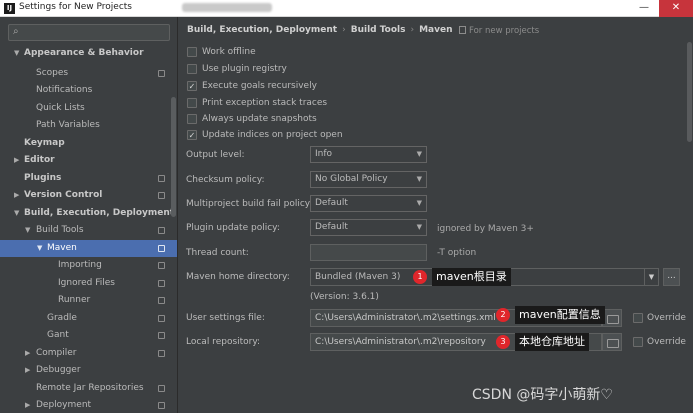 The image size is (693, 413). What do you see at coordinates (676, 8) in the screenshot?
I see `close-button: ✕` at bounding box center [676, 8].